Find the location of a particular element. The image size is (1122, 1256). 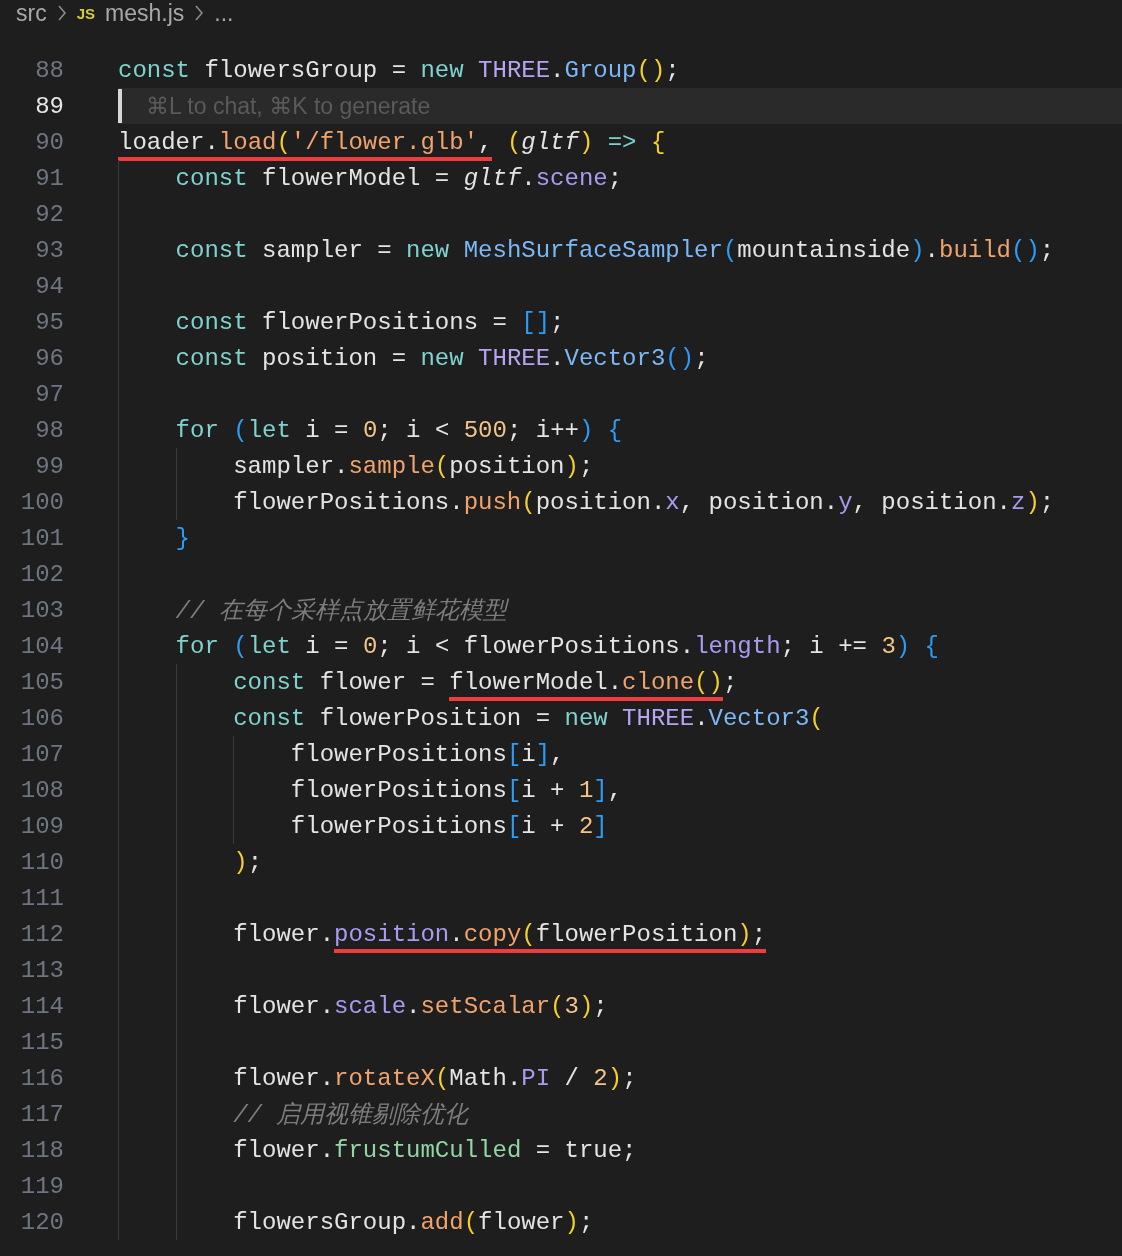

code-token: sampler. is located at coordinates (290, 466).